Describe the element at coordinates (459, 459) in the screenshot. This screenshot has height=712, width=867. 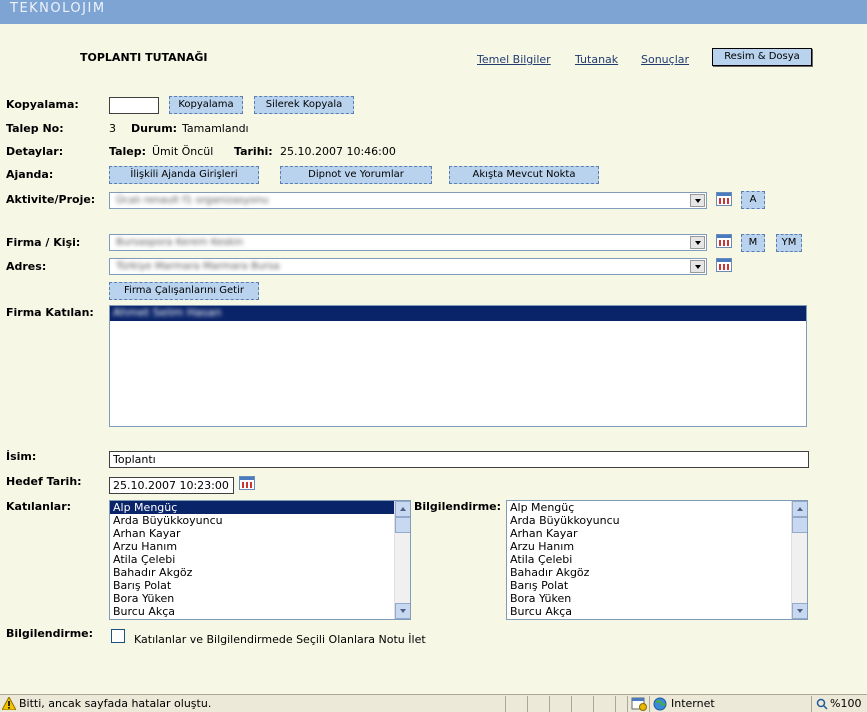
I see `isim-input: Toplantı` at that location.